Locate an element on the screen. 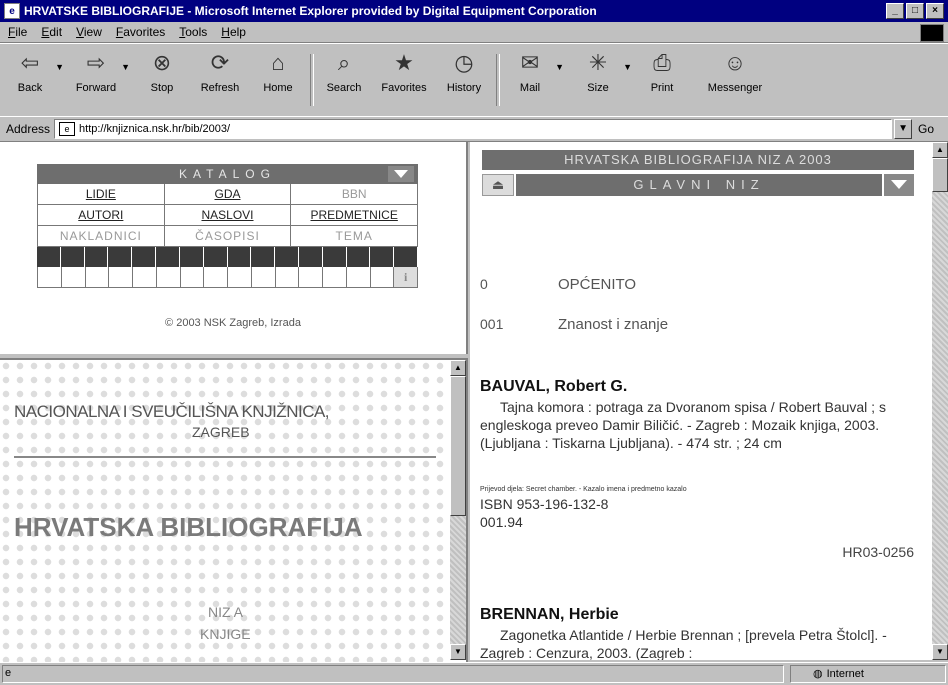  mail-button: ✉ Mail ▼ is located at coordinates (534, 80).